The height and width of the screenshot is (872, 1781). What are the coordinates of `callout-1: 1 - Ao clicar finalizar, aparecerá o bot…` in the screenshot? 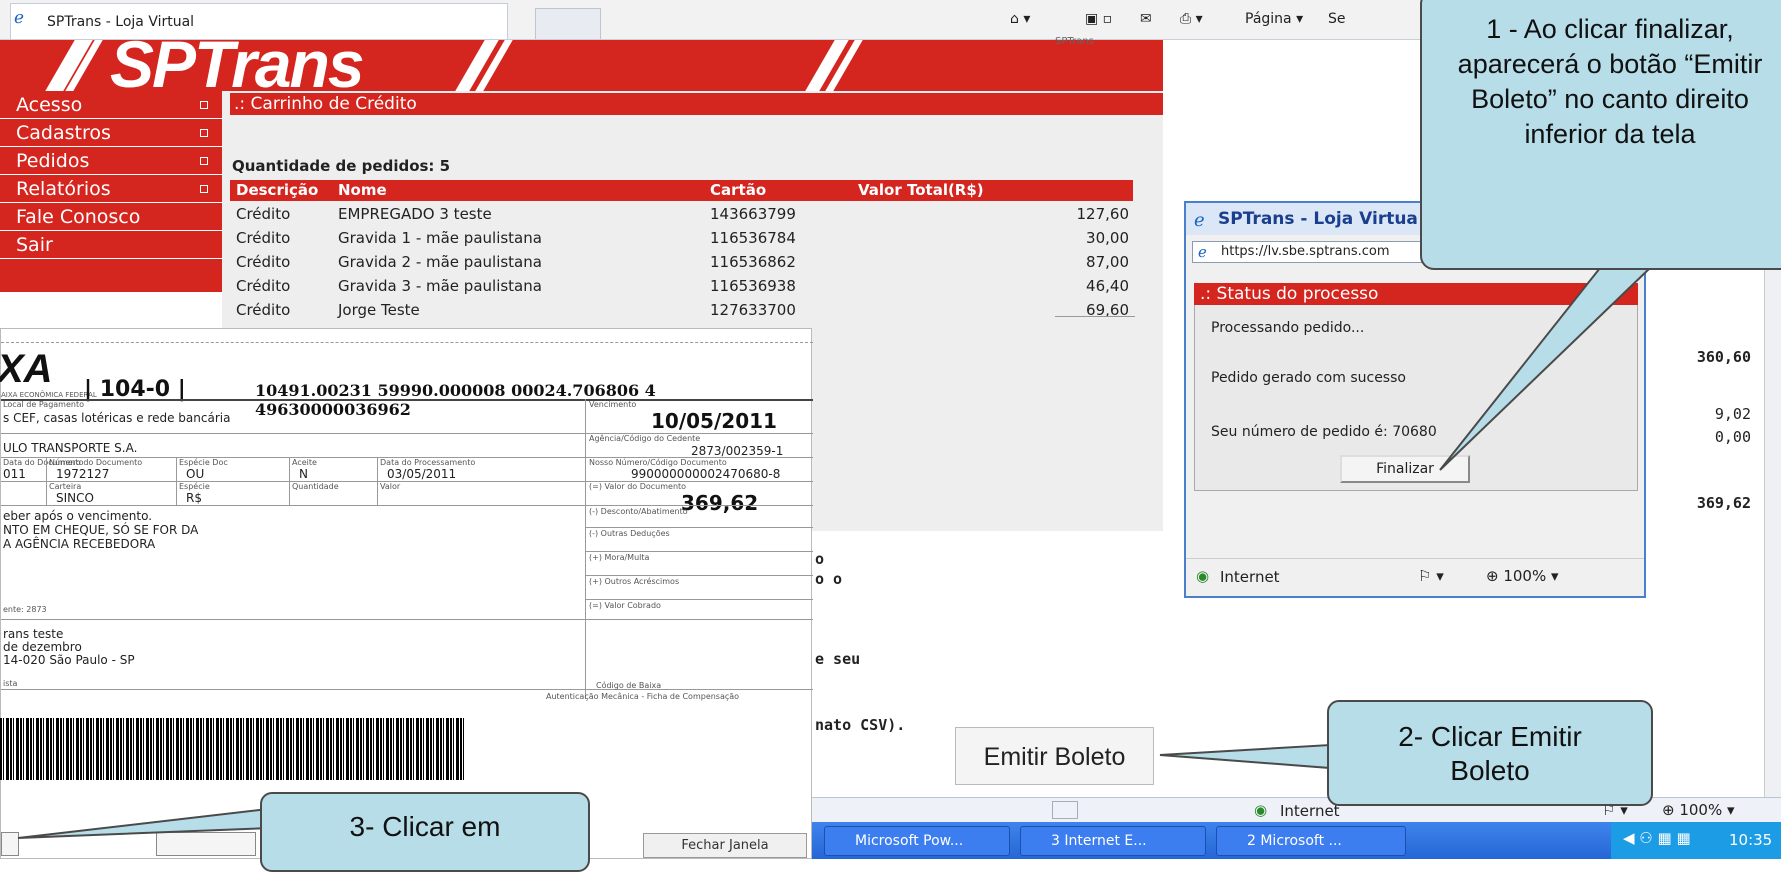 It's located at (1600, 135).